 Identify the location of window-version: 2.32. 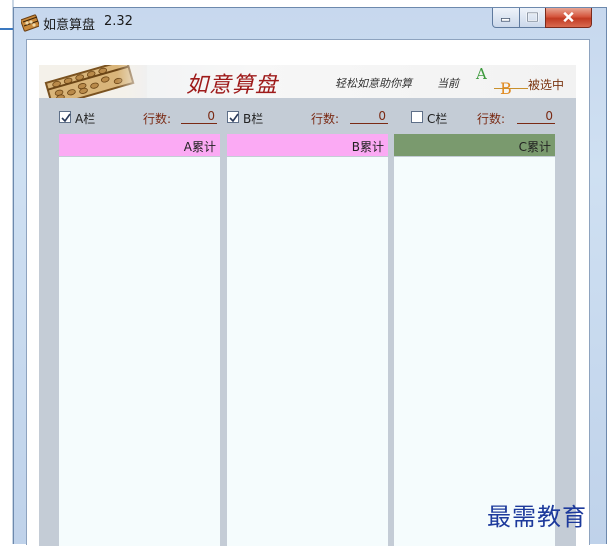
(118, 21).